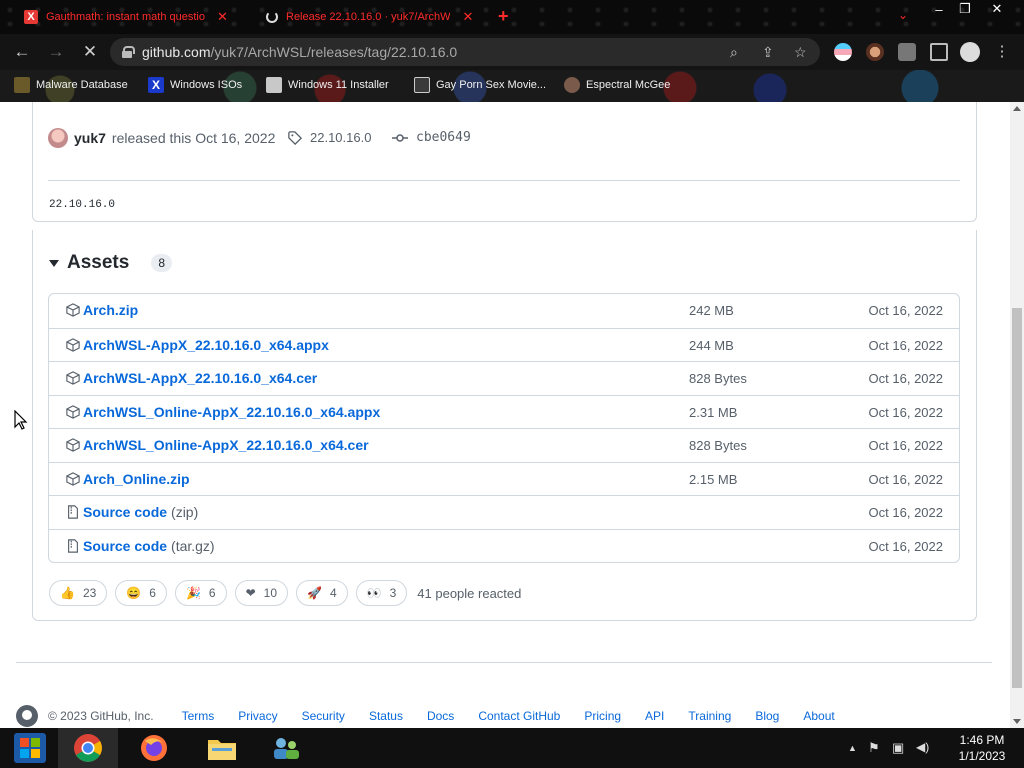 The width and height of the screenshot is (1024, 768). What do you see at coordinates (874, 748) in the screenshot?
I see `action-center-flag-icon: ⚑` at bounding box center [874, 748].